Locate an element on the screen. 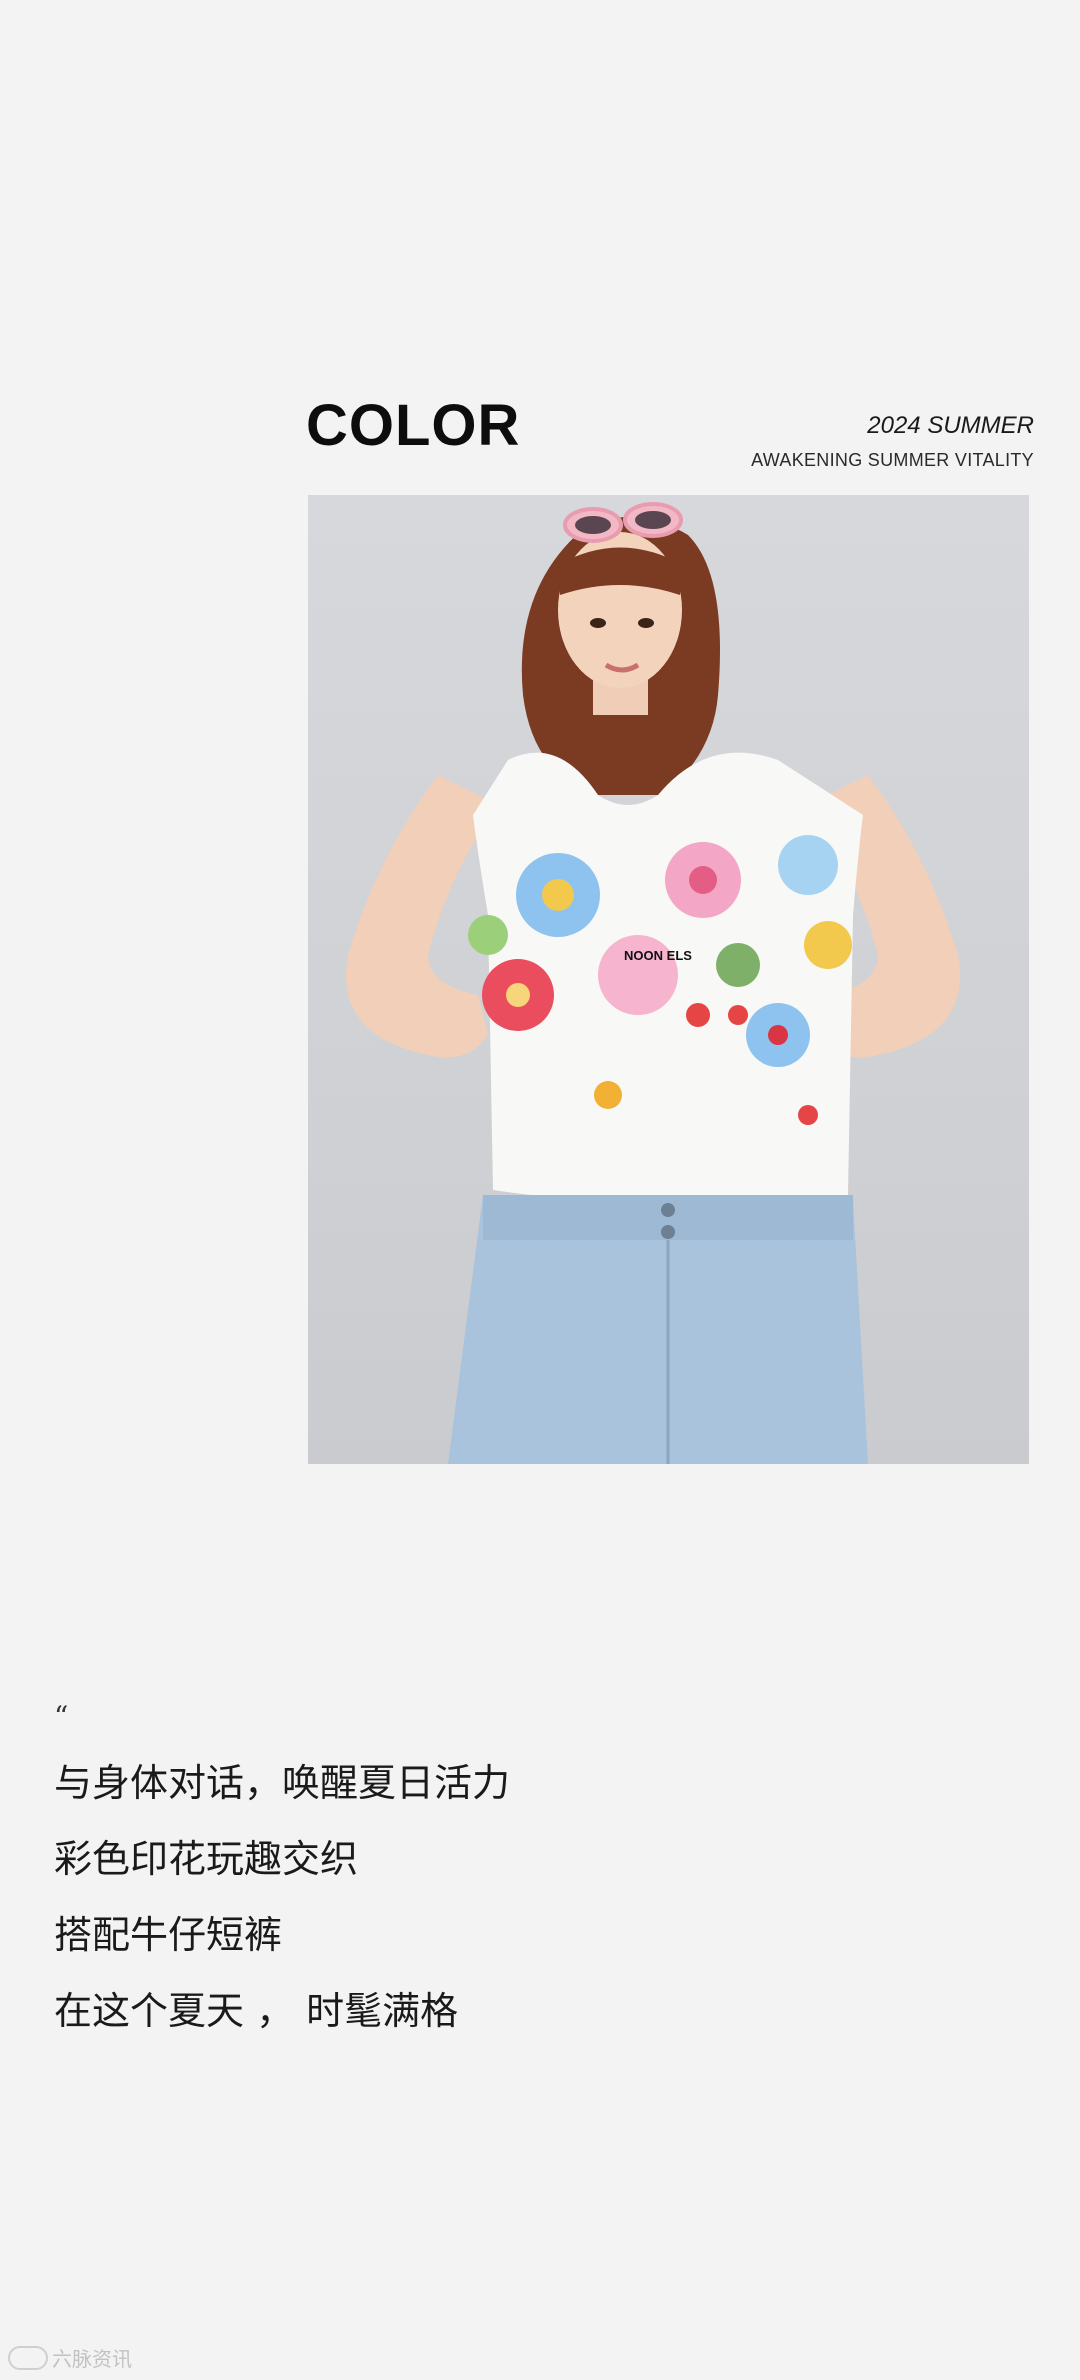  graphic-print-text: NOON ELS is located at coordinates (658, 955).